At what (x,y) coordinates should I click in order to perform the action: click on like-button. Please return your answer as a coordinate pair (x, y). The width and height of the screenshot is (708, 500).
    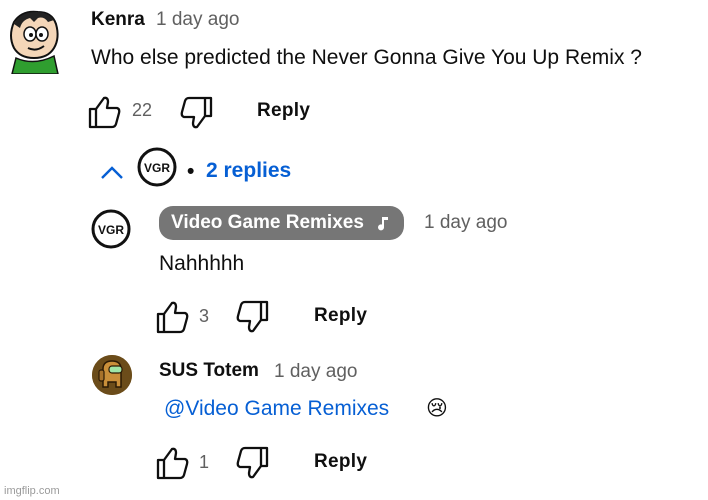
    Looking at the image, I should click on (104, 112).